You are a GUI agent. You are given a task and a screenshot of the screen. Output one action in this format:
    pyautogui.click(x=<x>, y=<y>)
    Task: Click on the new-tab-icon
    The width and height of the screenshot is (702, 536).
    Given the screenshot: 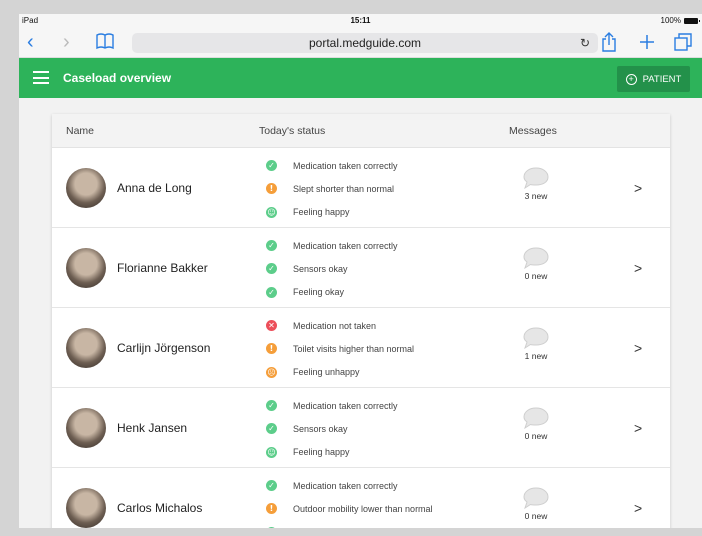 What is the action you would take?
    pyautogui.click(x=647, y=44)
    